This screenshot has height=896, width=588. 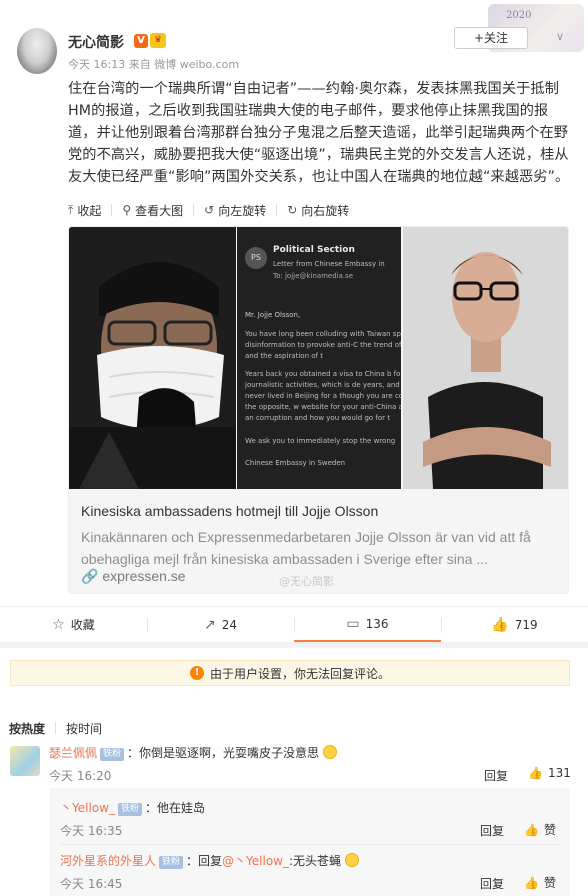 What do you see at coordinates (152, 358) in the screenshot?
I see `ambassador-photo` at bounding box center [152, 358].